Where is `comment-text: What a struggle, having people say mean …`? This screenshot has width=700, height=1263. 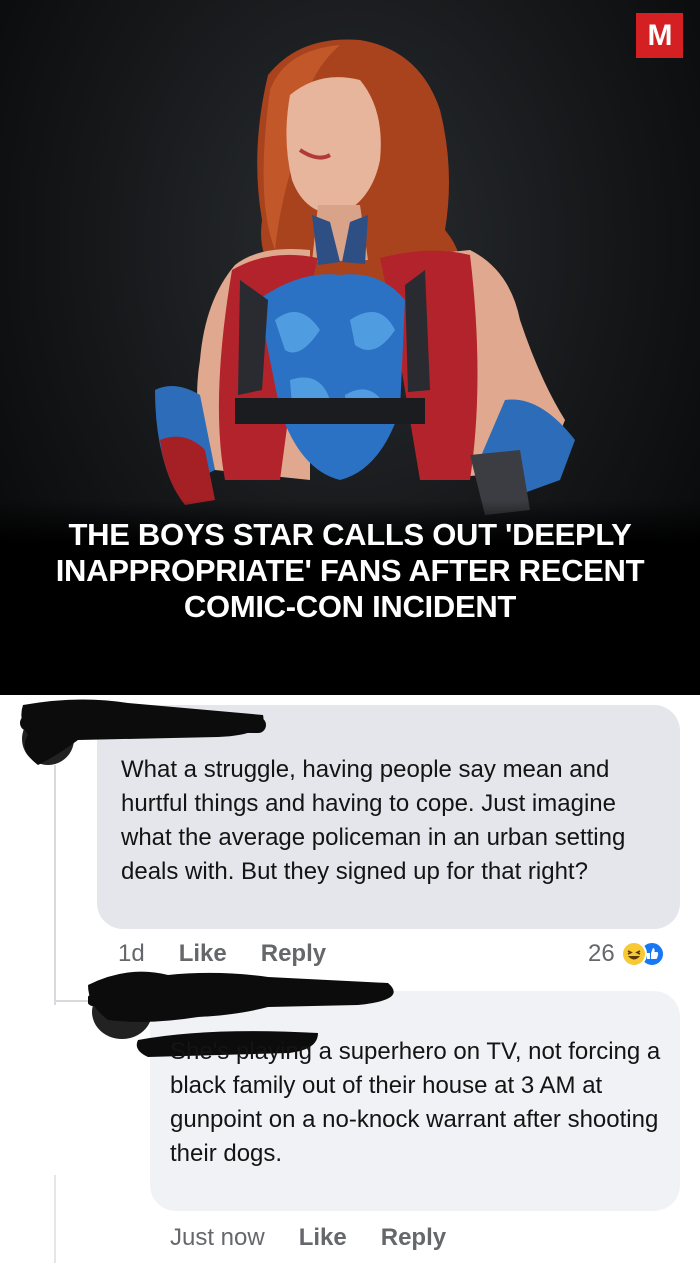
comment-text: What a struggle, having people say mean … is located at coordinates (373, 820).